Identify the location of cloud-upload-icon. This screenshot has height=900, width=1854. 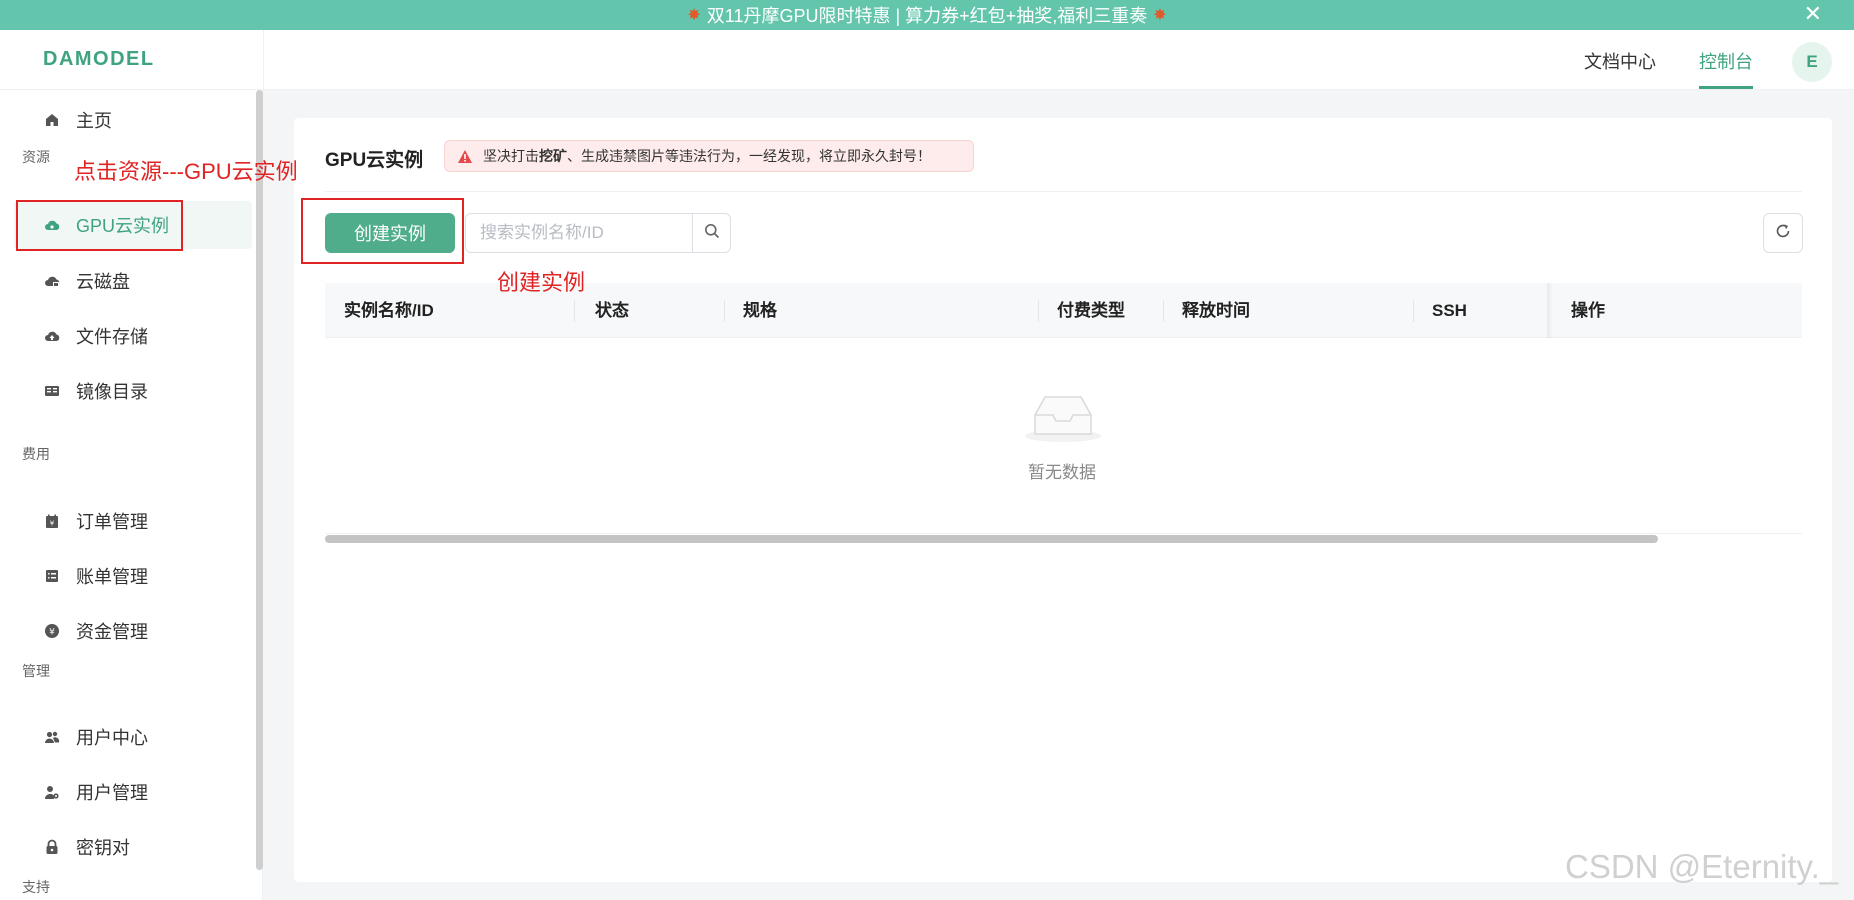
(52, 336).